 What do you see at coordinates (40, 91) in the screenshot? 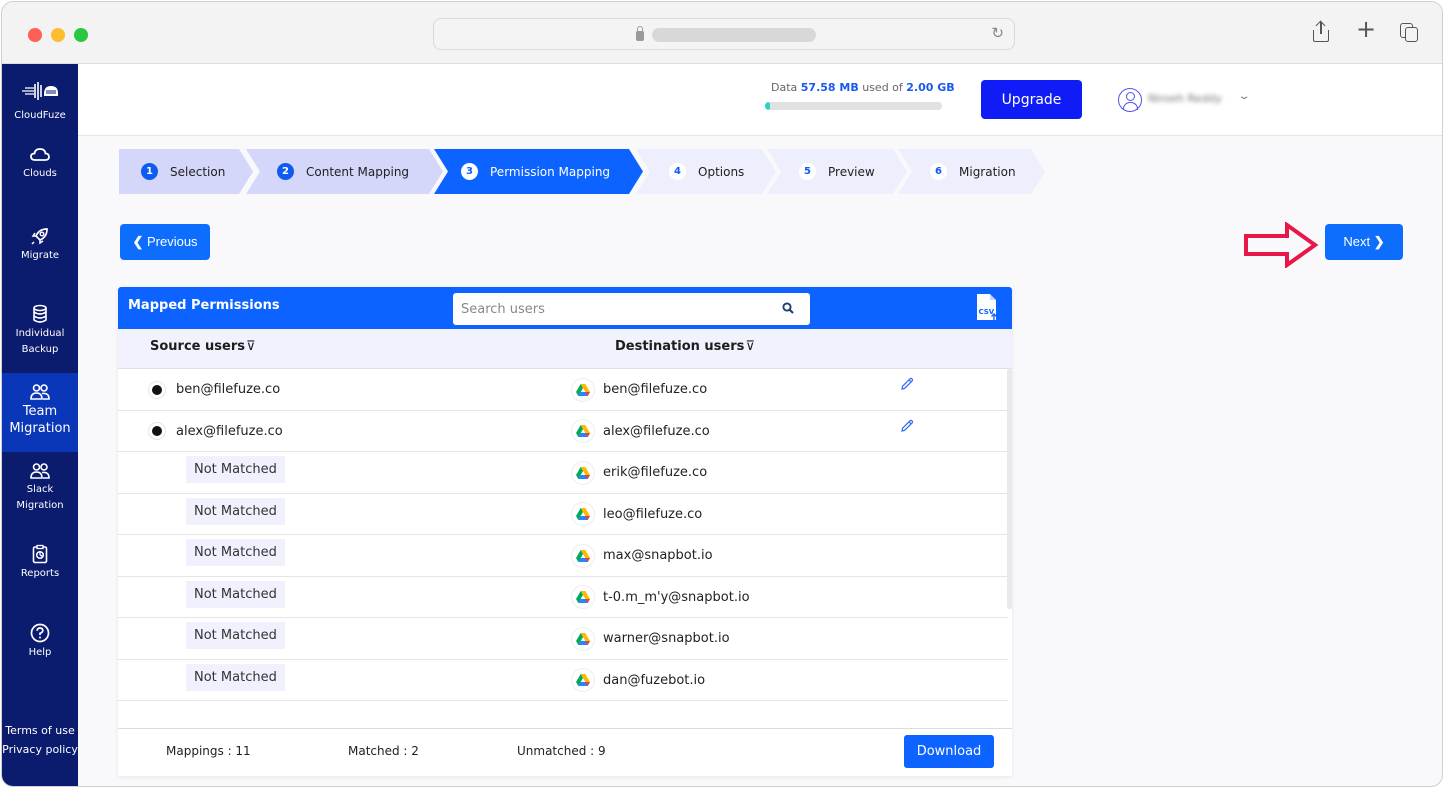
I see `cloudfuze-logo-icon` at bounding box center [40, 91].